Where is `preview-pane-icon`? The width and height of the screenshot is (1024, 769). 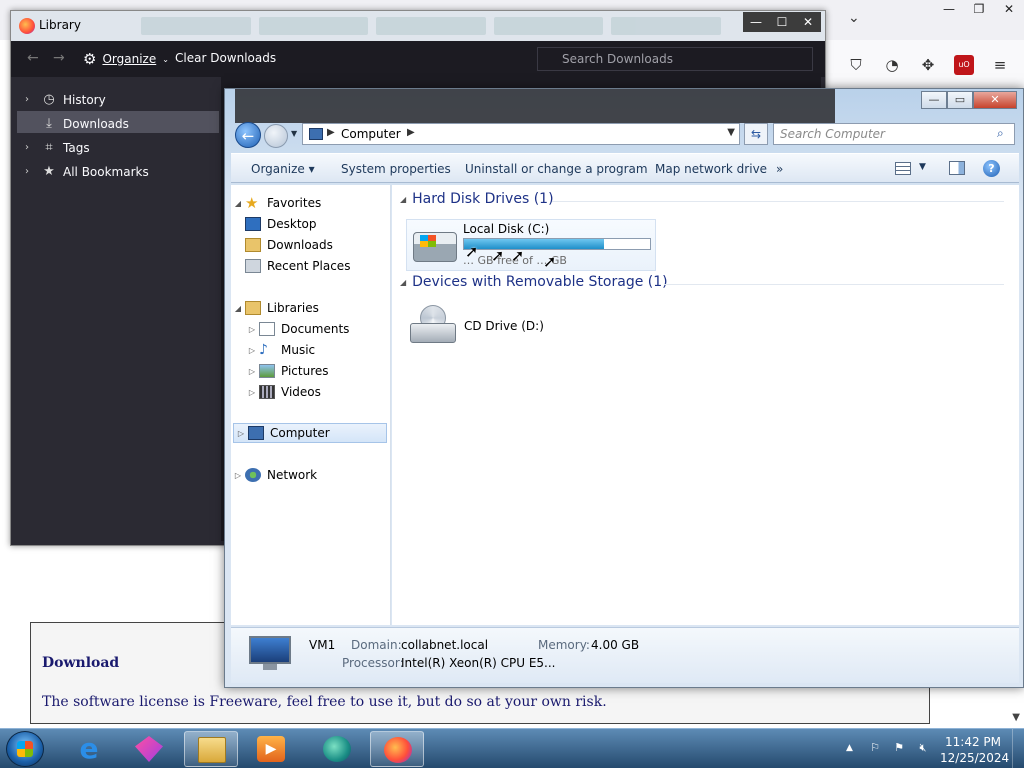 preview-pane-icon is located at coordinates (957, 168).